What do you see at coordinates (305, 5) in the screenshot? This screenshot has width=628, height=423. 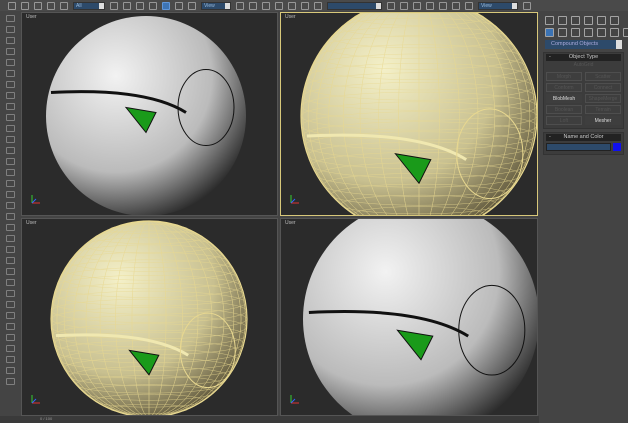 I see `percent-snap-icon` at bounding box center [305, 5].